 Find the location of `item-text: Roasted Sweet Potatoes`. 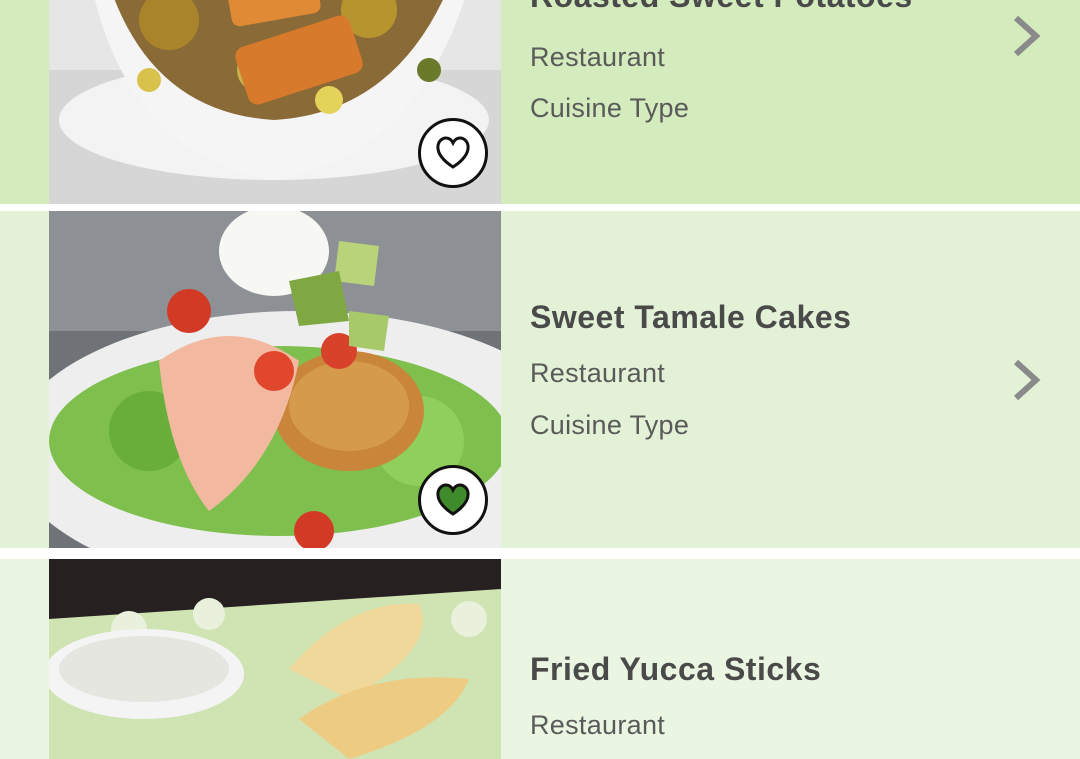

item-text: Roasted Sweet Potatoes is located at coordinates (721, 7).